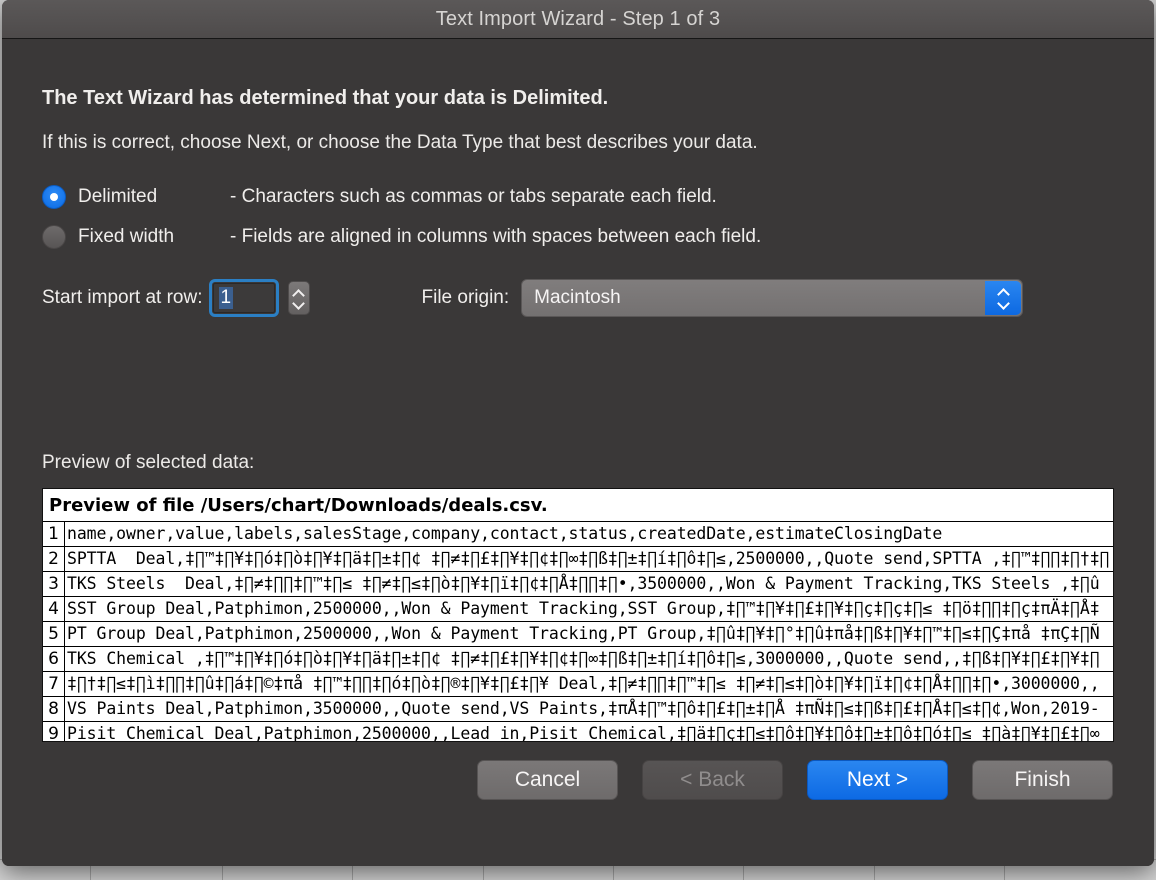  Describe the element at coordinates (877, 780) in the screenshot. I see `next-button: Next >` at that location.